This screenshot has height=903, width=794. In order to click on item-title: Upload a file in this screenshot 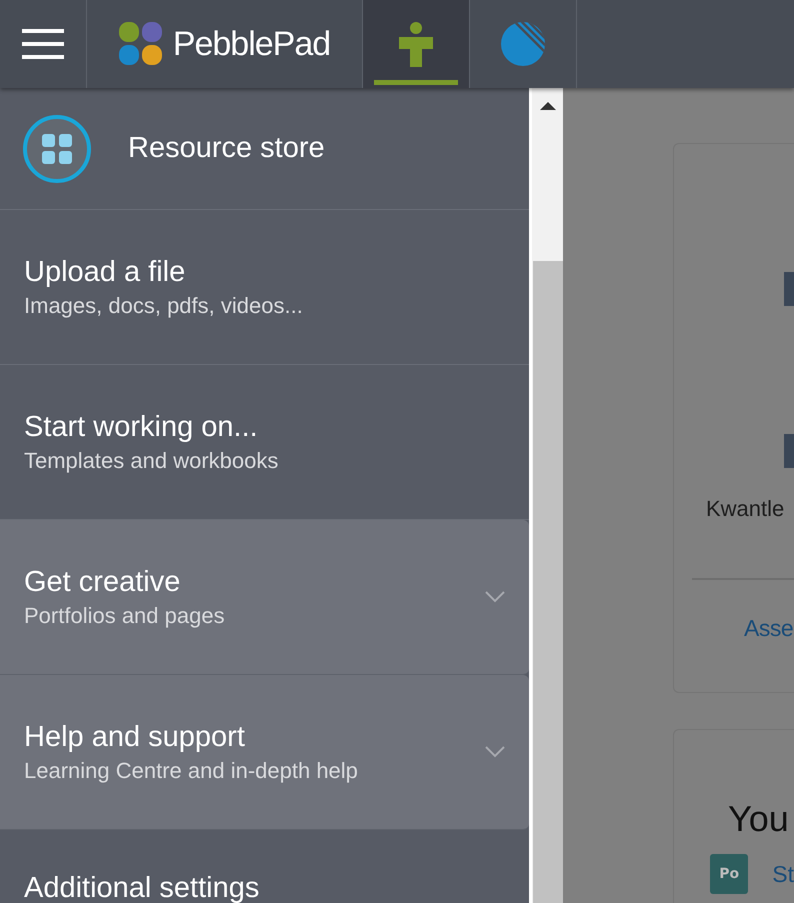, I will do `click(105, 272)`.